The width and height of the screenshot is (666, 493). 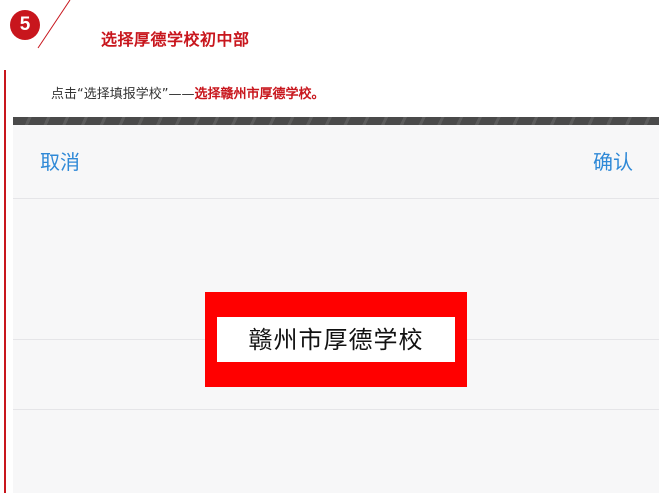 I want to click on step-divider-slash, so click(x=54, y=24).